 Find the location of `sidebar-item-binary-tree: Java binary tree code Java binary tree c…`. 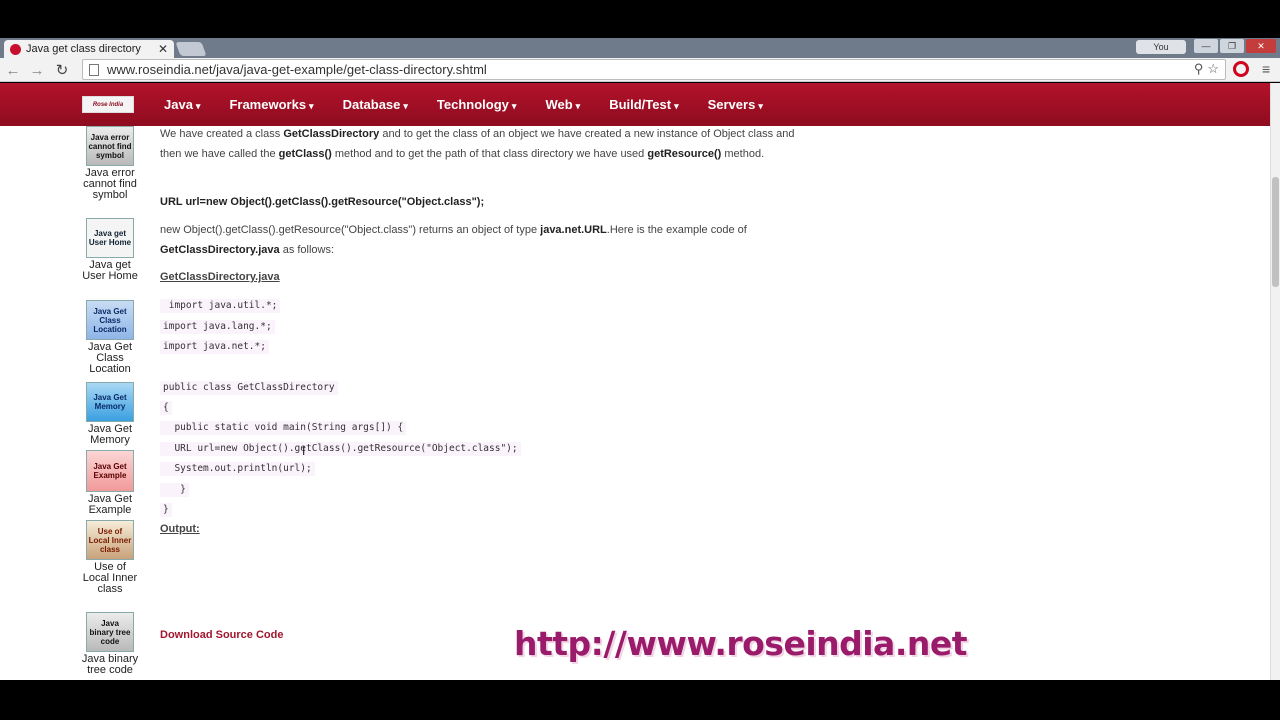

sidebar-item-binary-tree: Java binary tree code Java binary tree c… is located at coordinates (110, 644).